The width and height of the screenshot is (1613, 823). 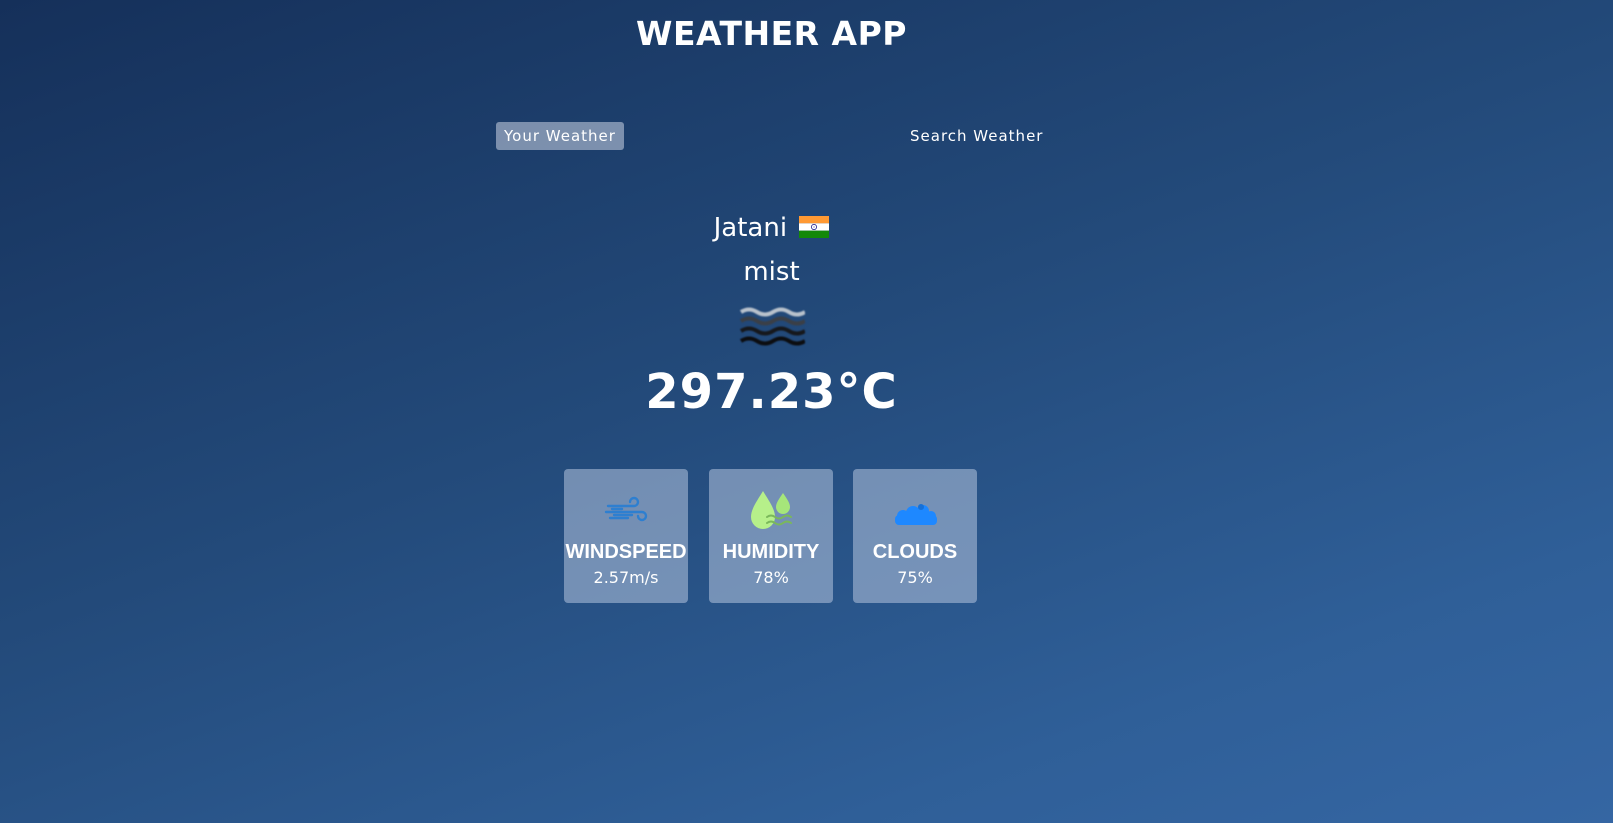 What do you see at coordinates (626, 577) in the screenshot?
I see `windspeed-value: 2.57m/s` at bounding box center [626, 577].